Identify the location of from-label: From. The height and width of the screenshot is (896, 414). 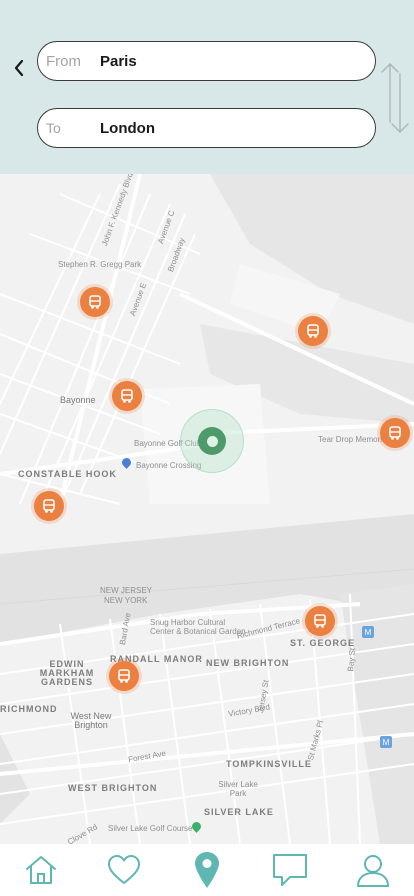
(63, 61).